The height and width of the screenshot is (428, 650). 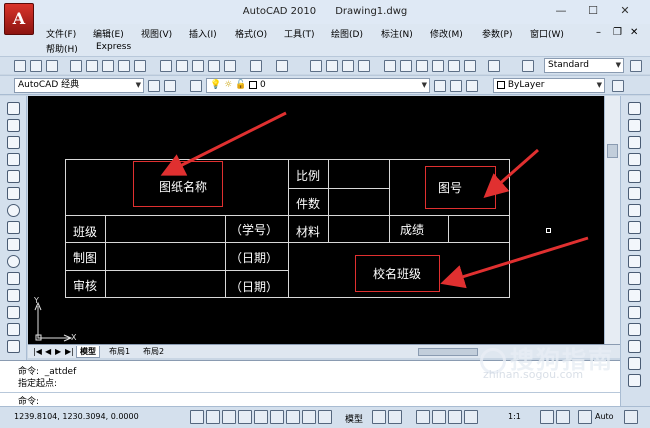 I want to click on menu-format: 格式(O), so click(x=251, y=33).